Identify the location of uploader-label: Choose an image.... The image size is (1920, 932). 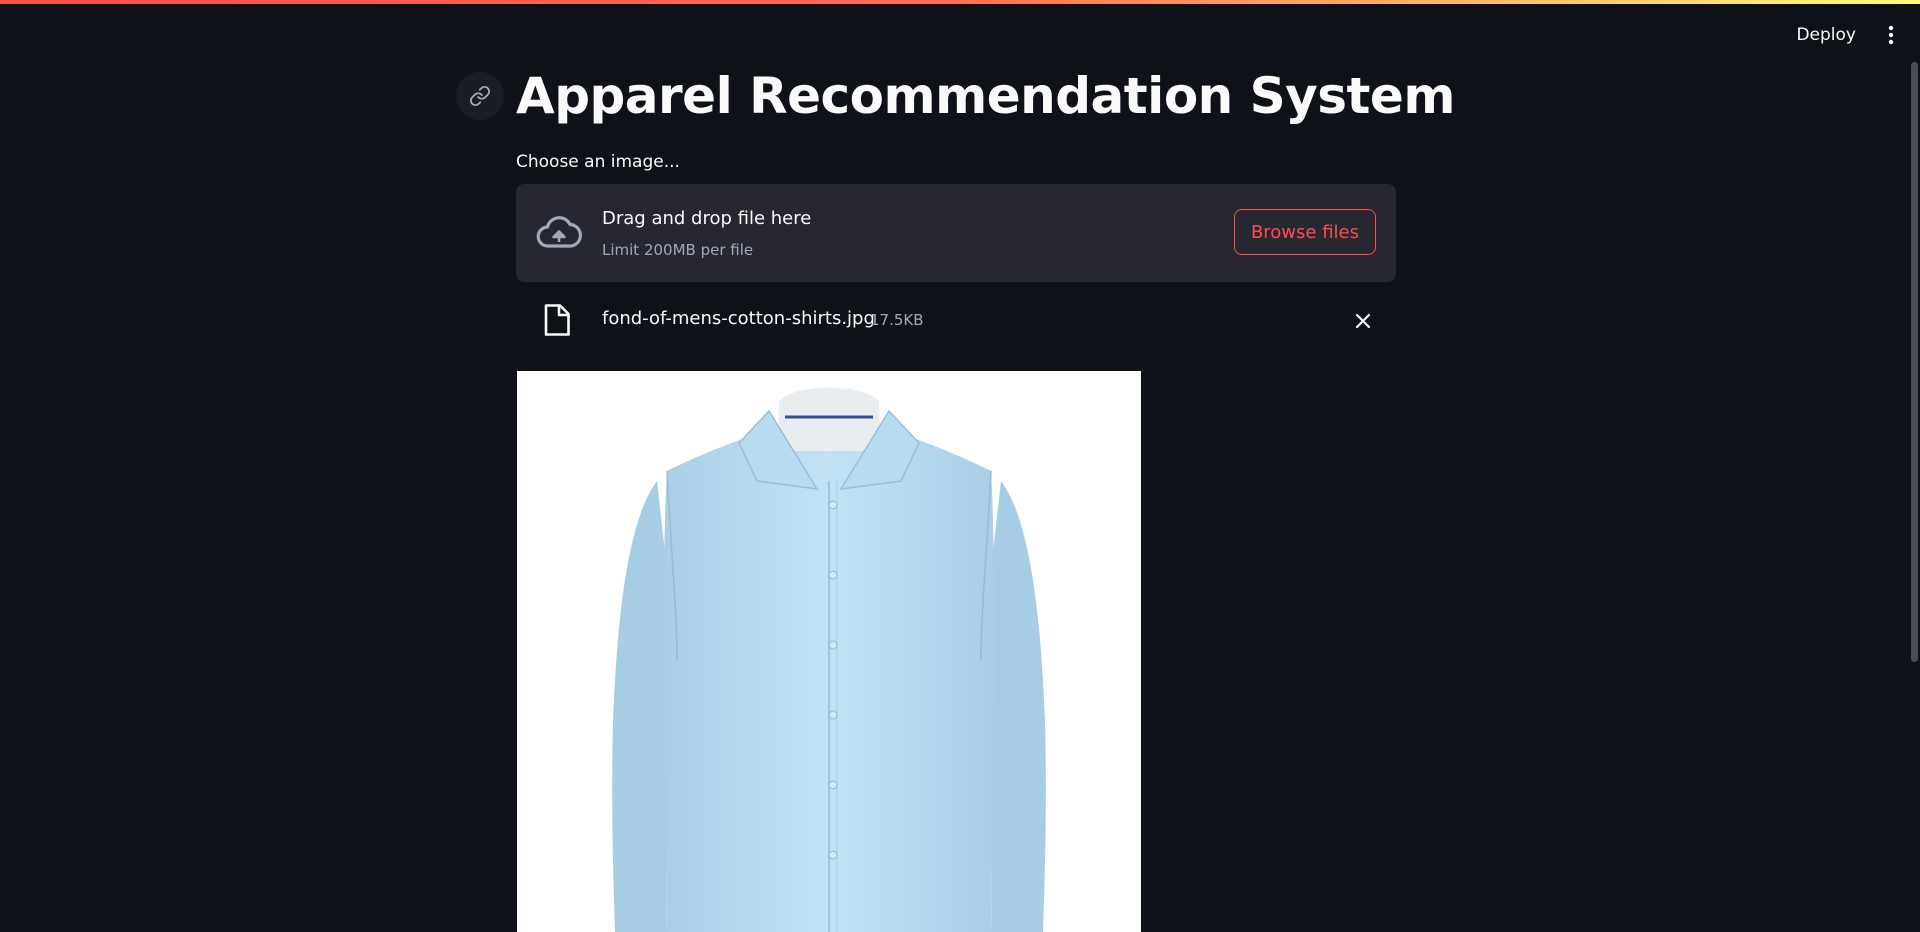
(598, 162).